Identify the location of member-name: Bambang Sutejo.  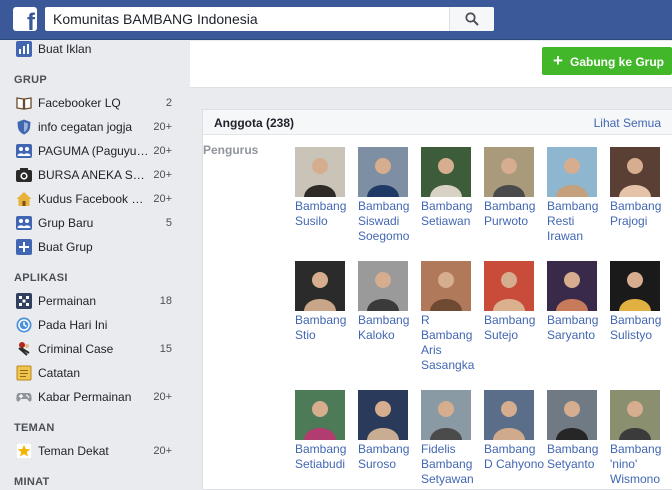
(515, 328).